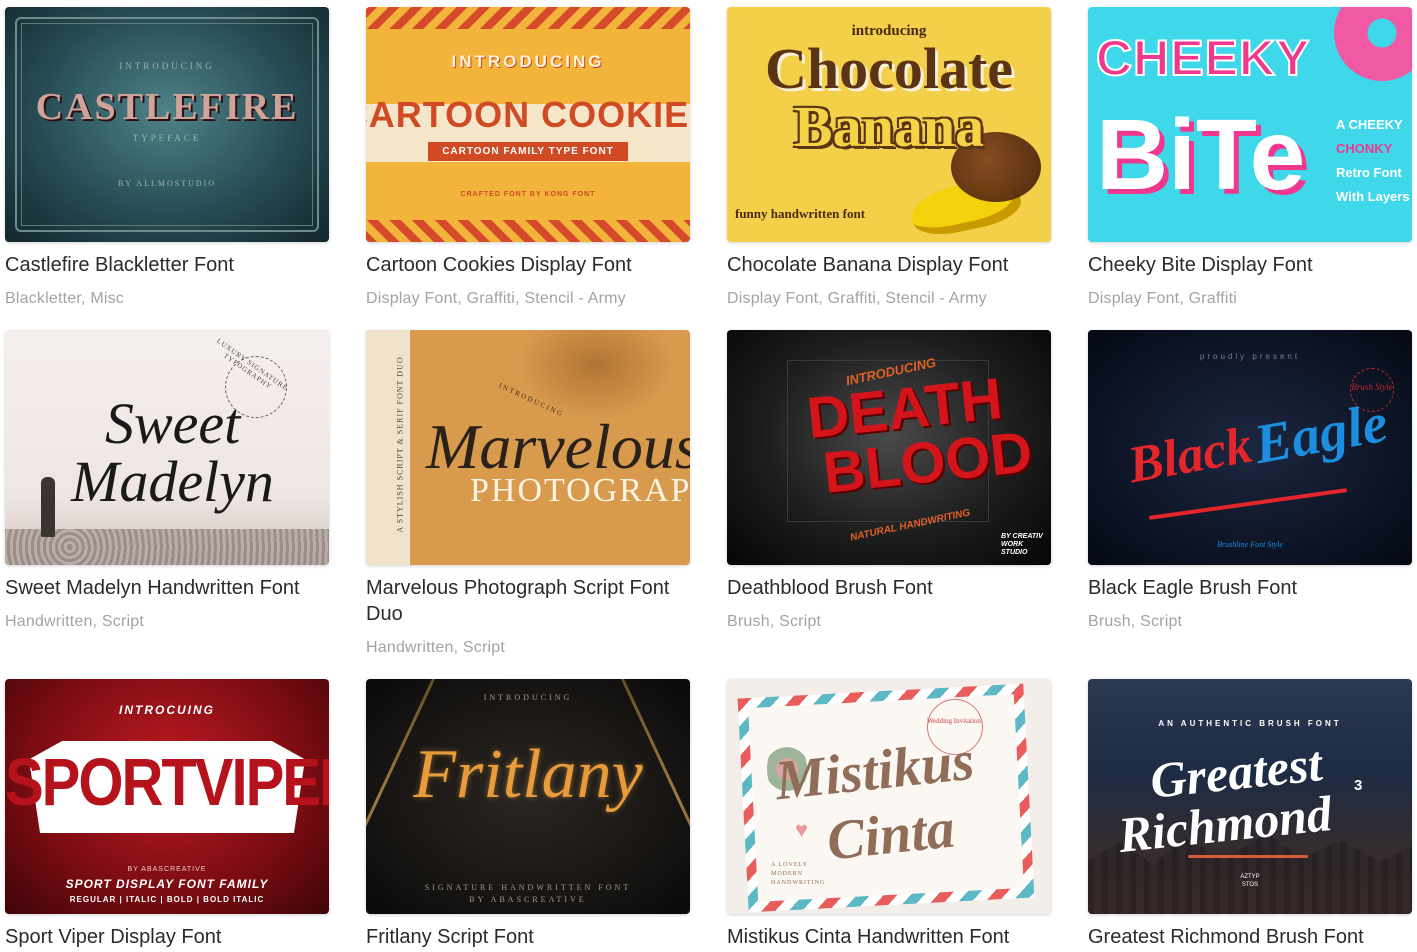 Image resolution: width=1417 pixels, height=952 pixels. Describe the element at coordinates (1203, 58) in the screenshot. I see `thumb-font-name: CHEEKY` at that location.